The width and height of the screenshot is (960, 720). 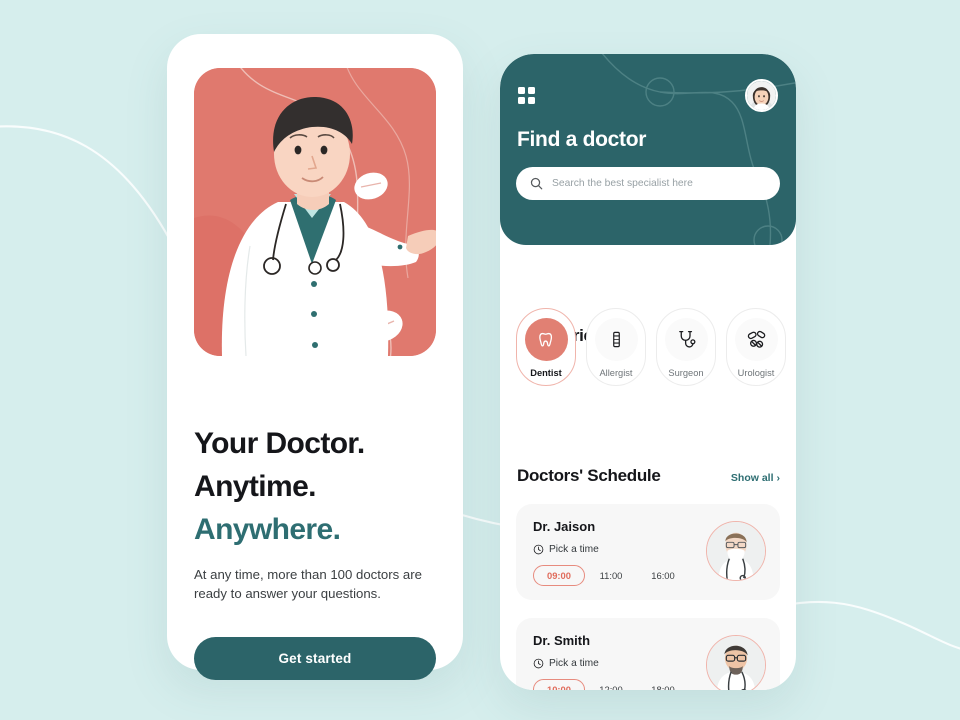 I want to click on vial-icon, so click(x=616, y=339).